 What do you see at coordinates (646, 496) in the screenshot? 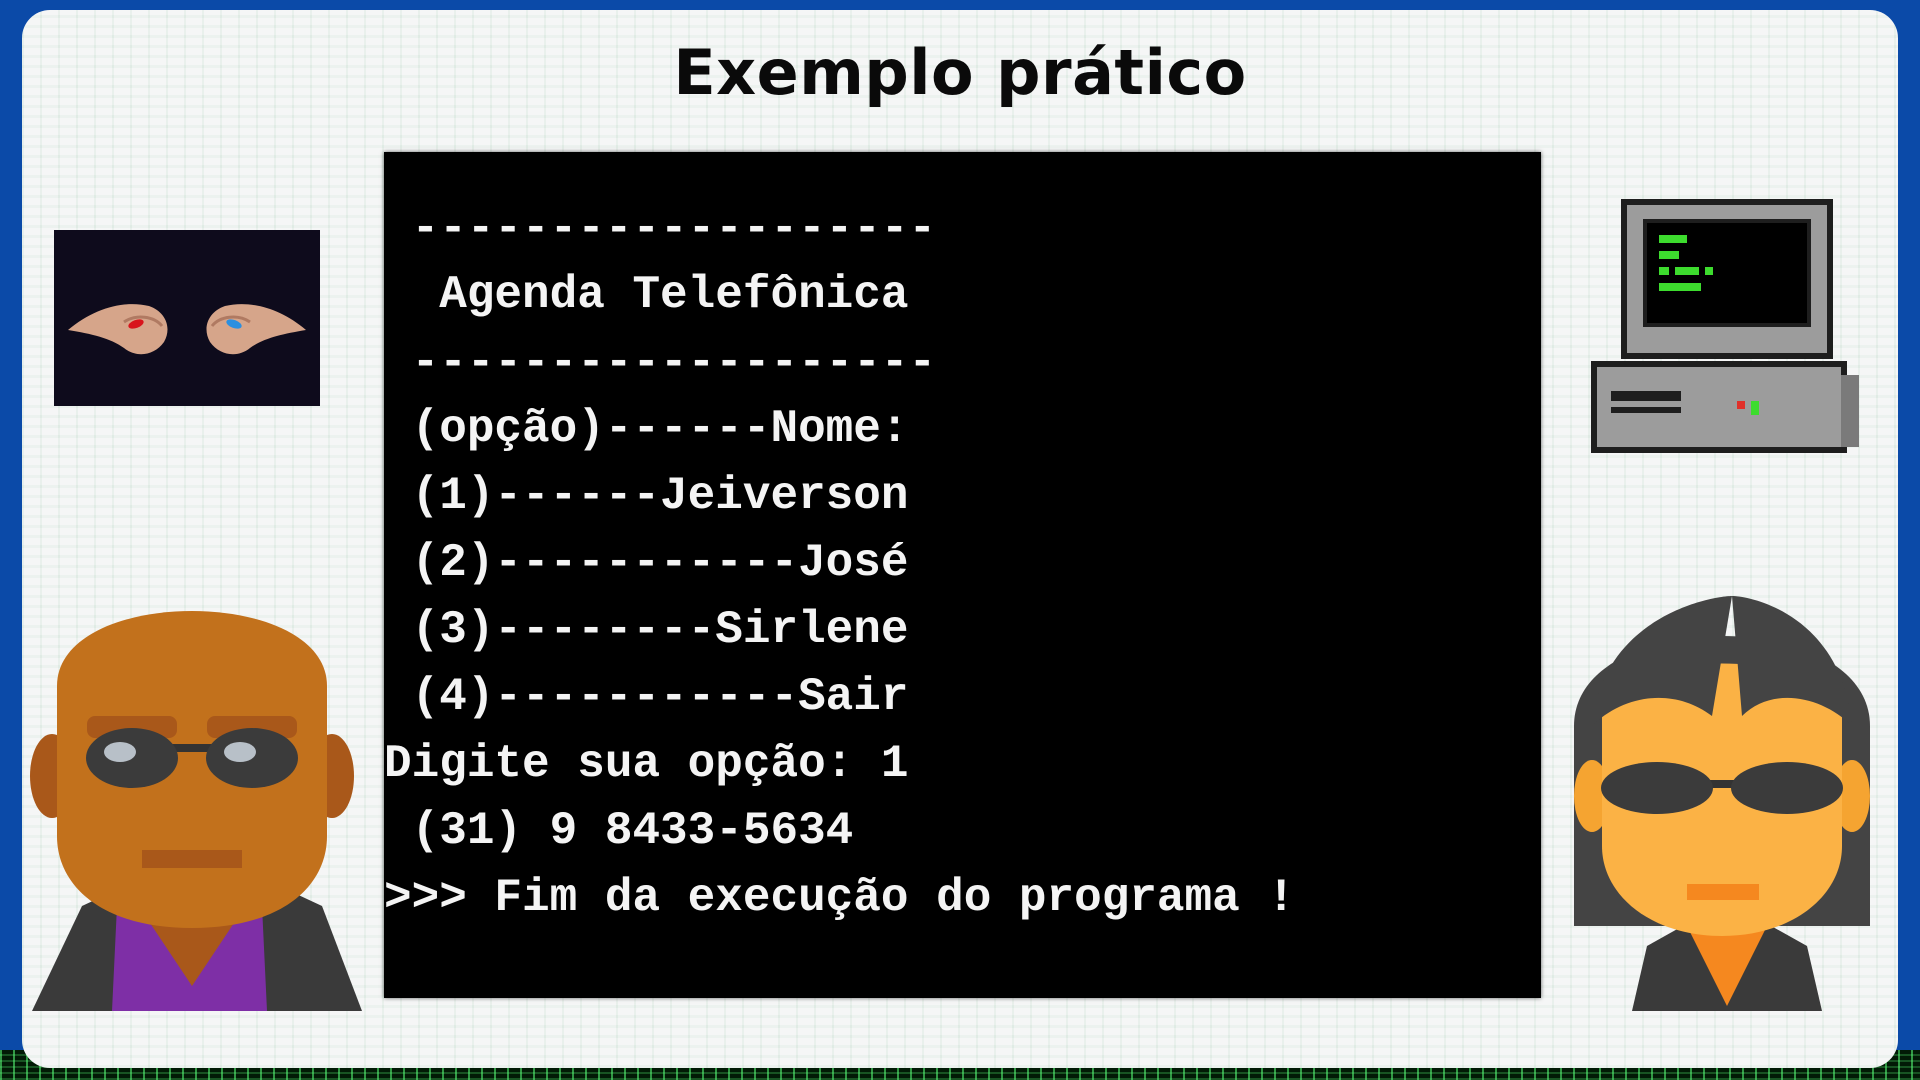
I see `terminal-line-option-1: (1)------Jeiverson` at bounding box center [646, 496].